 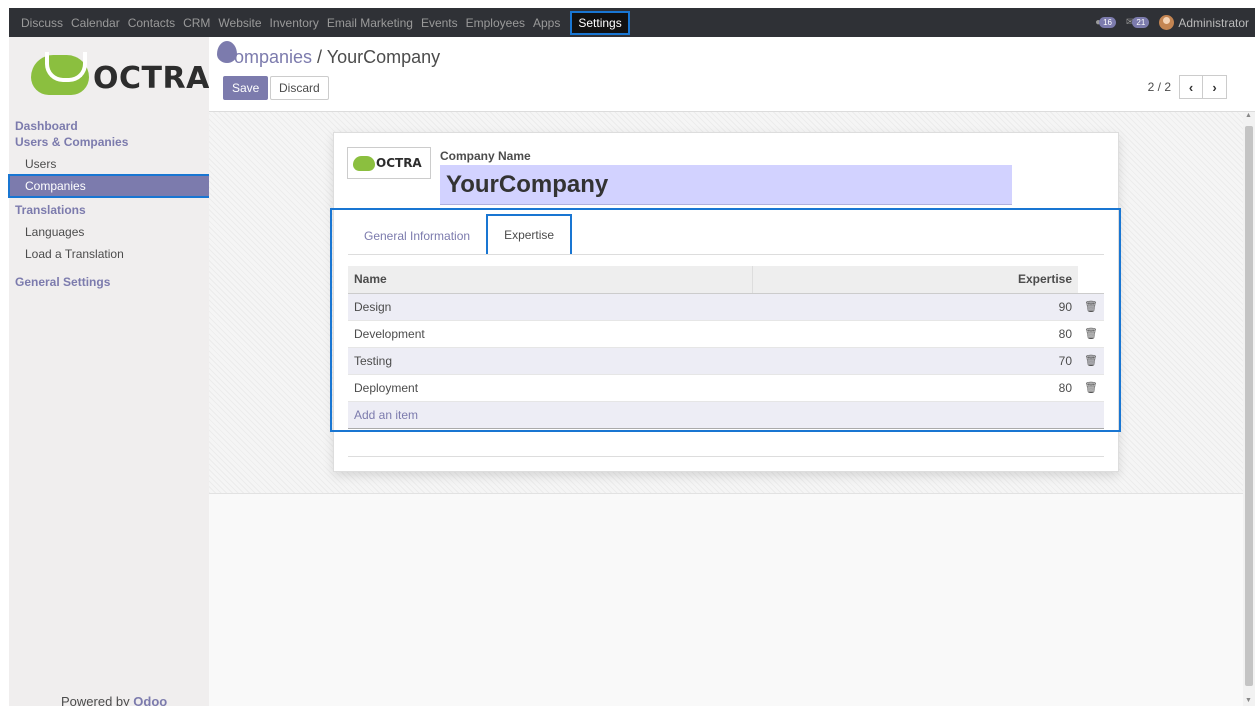 I want to click on pager-buttons: ‹ ›, so click(x=1203, y=87).